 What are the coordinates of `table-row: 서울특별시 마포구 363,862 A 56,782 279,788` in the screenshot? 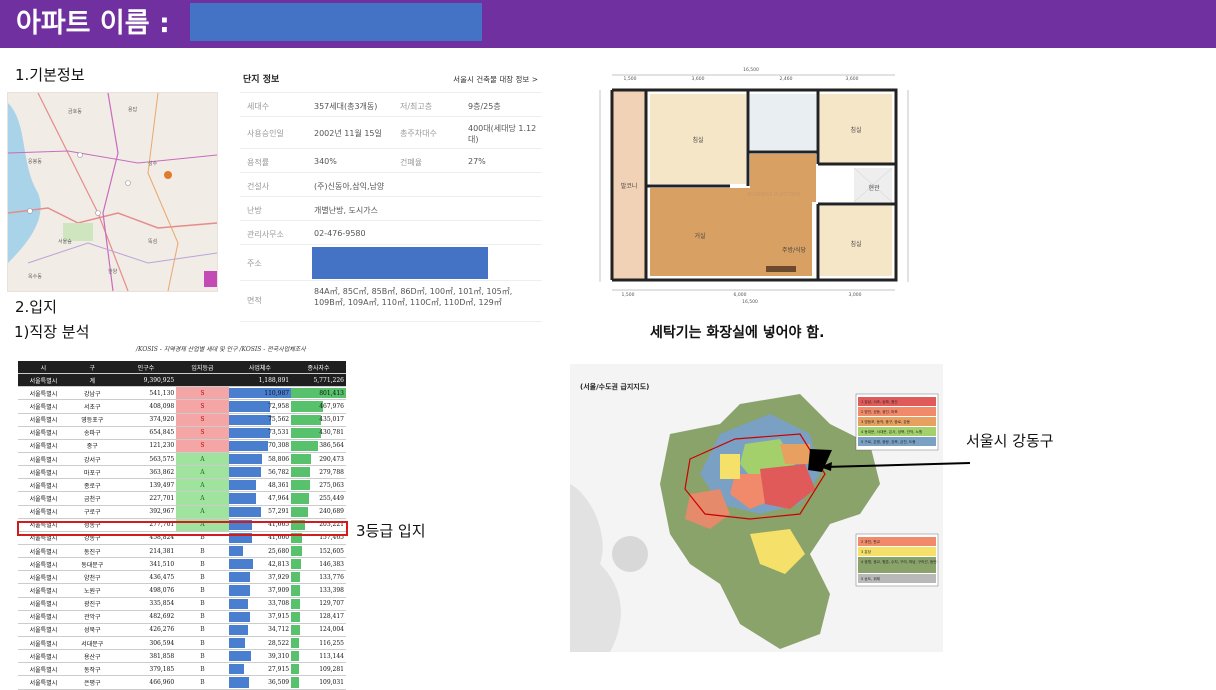 It's located at (182, 472).